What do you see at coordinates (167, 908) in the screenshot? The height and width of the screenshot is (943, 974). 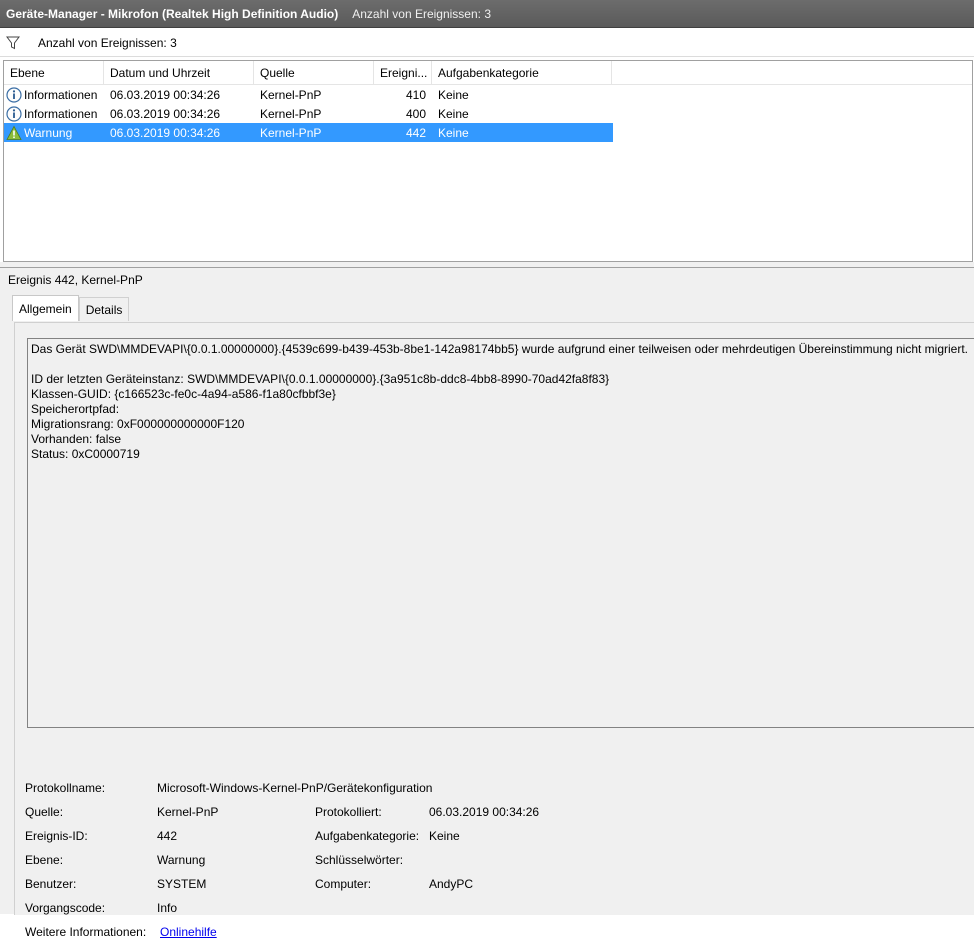 I see `prop-opcode-value: Info` at bounding box center [167, 908].